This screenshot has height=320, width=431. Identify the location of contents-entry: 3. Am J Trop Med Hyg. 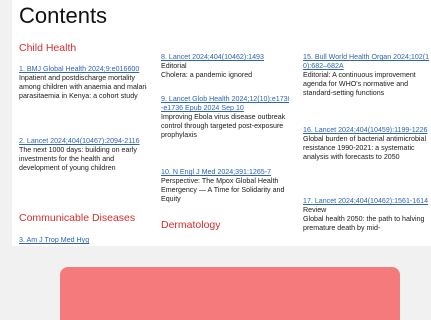
(83, 240).